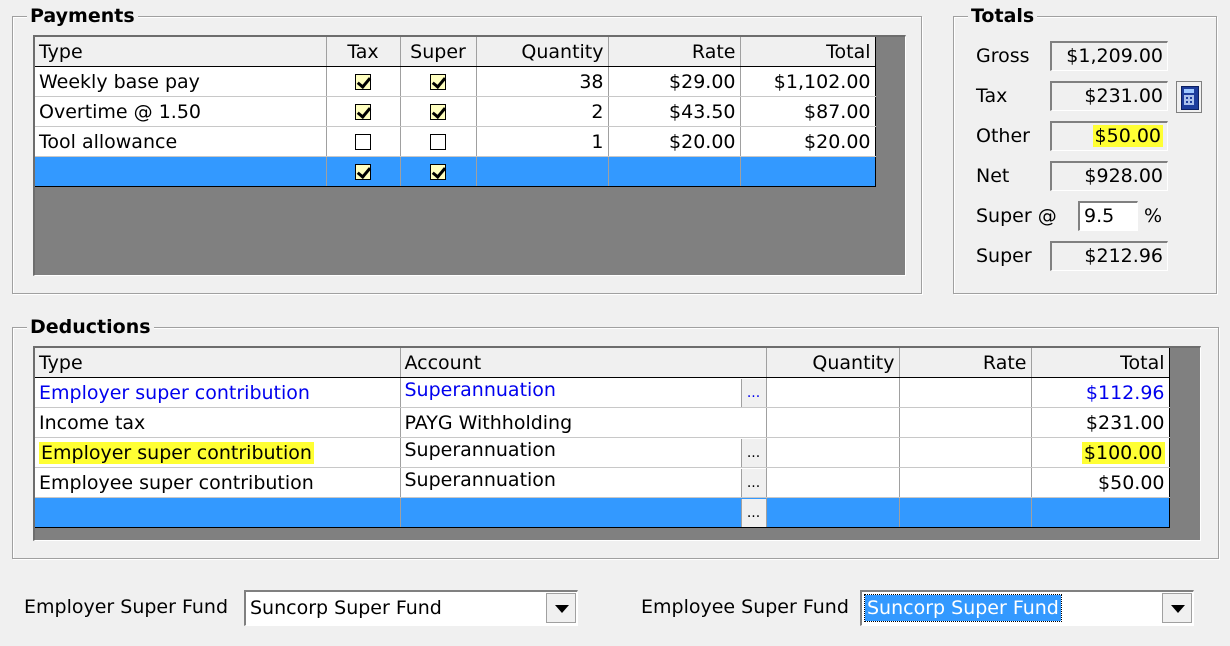 The height and width of the screenshot is (646, 1230). I want to click on table-row: Income tax PAYG Withholding $231.00, so click(602, 422).